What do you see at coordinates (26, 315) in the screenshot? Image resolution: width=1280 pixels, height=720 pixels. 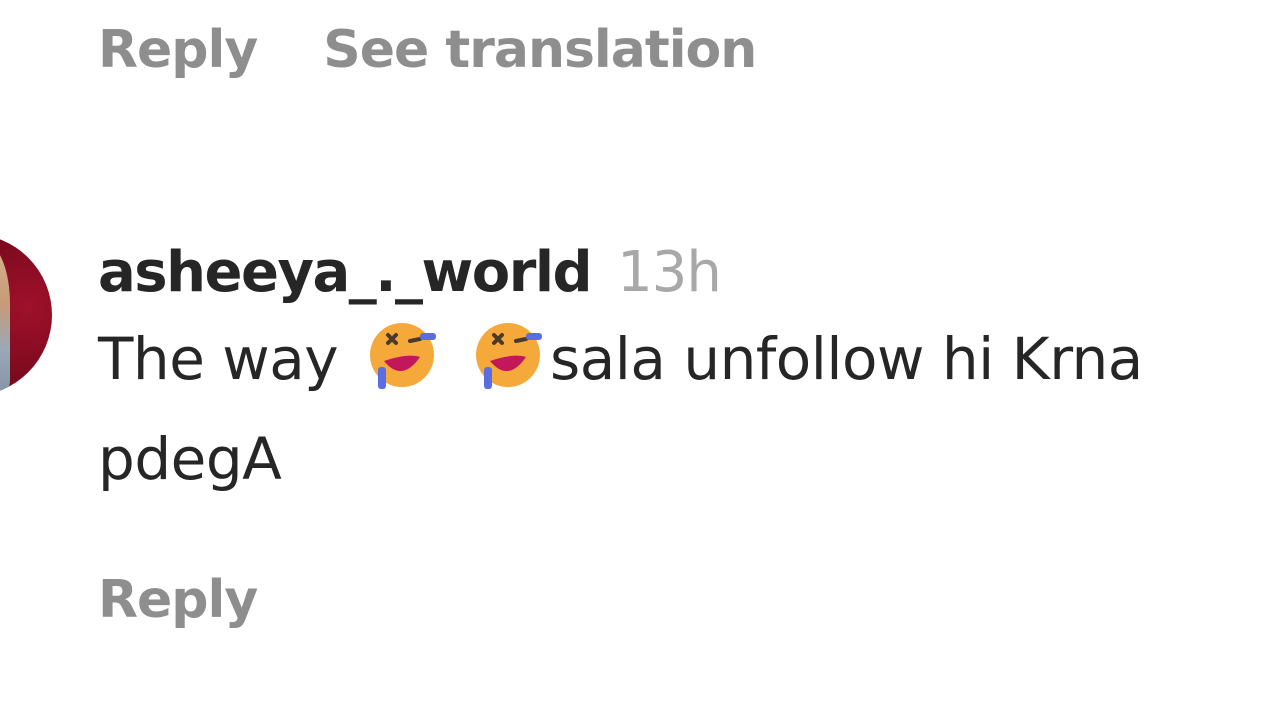 I see `avatar` at bounding box center [26, 315].